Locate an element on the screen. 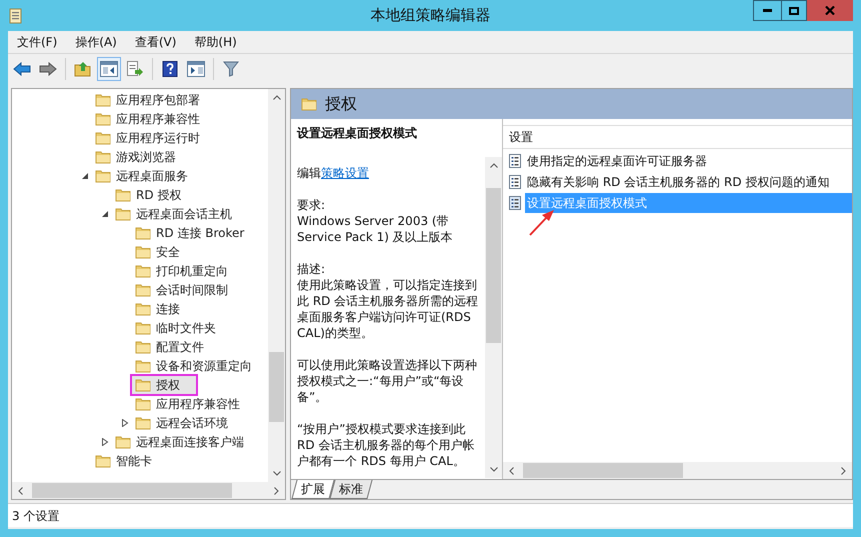 The image size is (861, 537). tree-item: 设备和资源重定向 is located at coordinates (200, 365).